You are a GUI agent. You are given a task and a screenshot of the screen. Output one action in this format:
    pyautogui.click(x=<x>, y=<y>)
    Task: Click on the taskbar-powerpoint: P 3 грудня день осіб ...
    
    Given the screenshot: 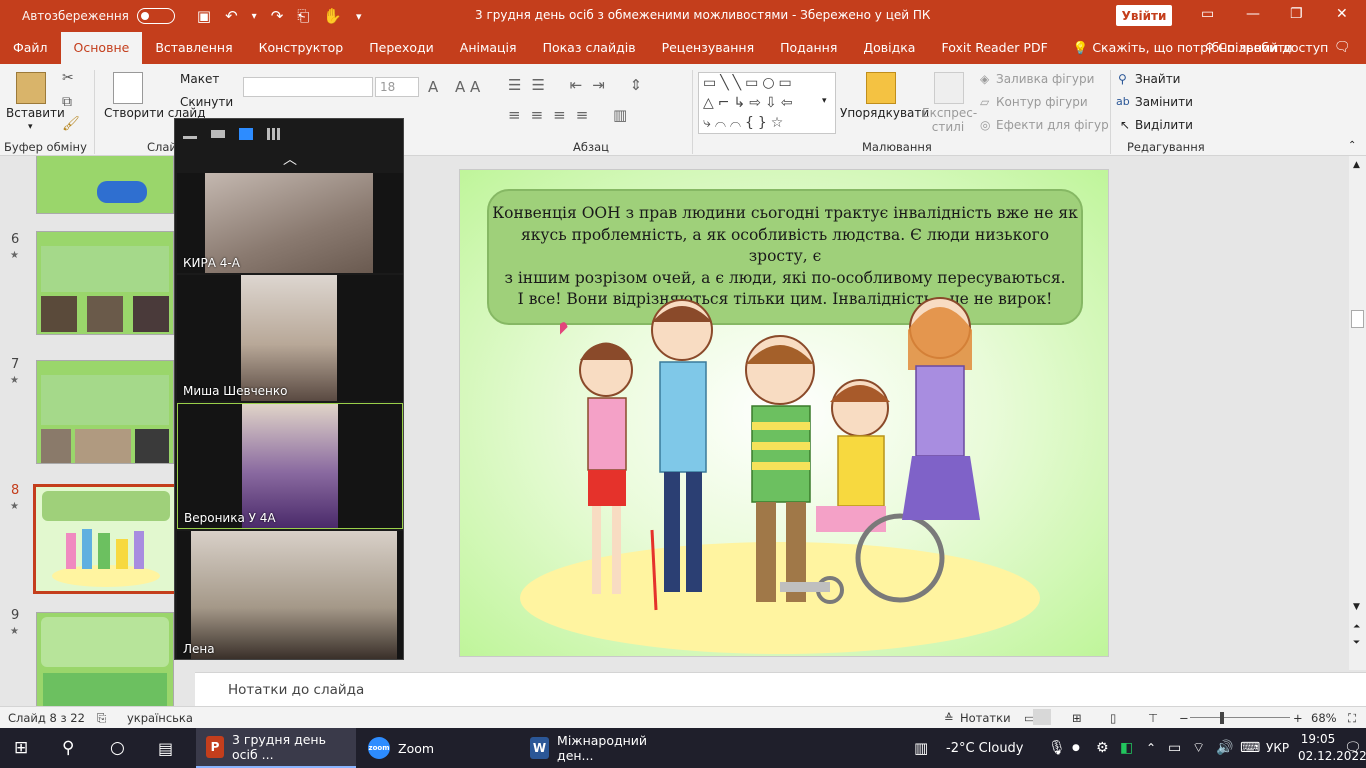 What is the action you would take?
    pyautogui.click(x=276, y=748)
    